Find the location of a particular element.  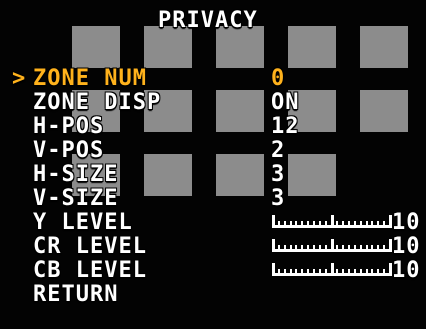

y-level-slider is located at coordinates (332, 222).